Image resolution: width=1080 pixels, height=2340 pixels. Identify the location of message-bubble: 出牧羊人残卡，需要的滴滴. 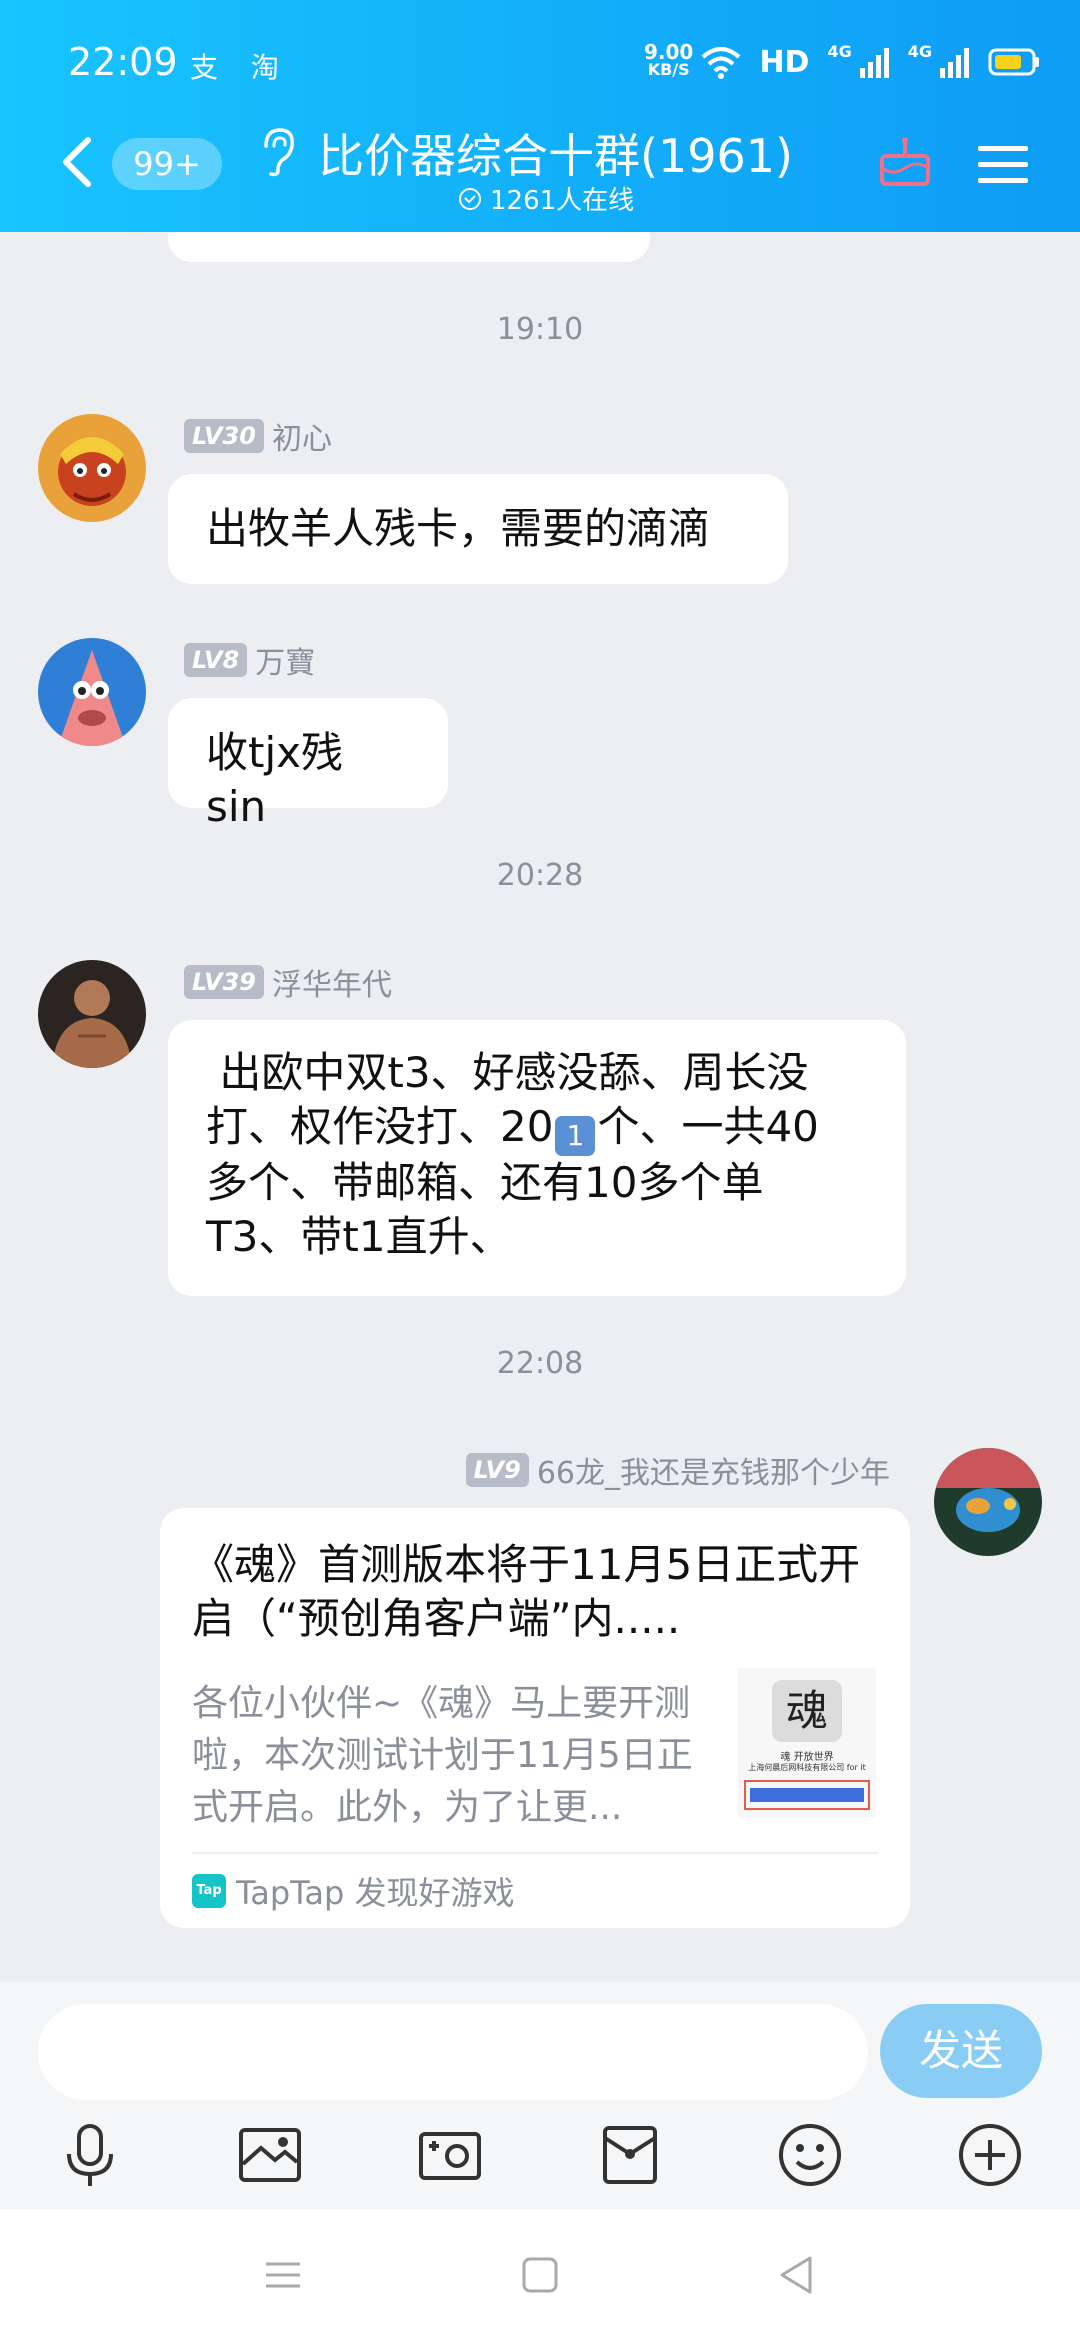
(478, 529).